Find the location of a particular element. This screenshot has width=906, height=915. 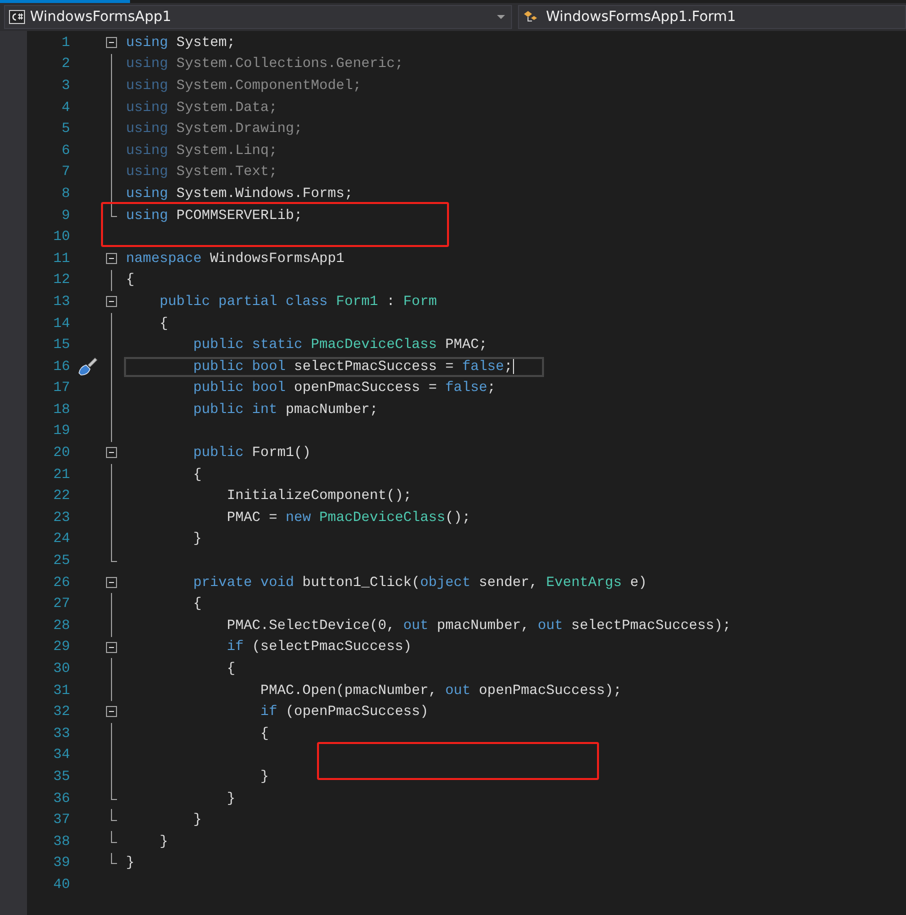

code-line: using System; is located at coordinates (181, 43).